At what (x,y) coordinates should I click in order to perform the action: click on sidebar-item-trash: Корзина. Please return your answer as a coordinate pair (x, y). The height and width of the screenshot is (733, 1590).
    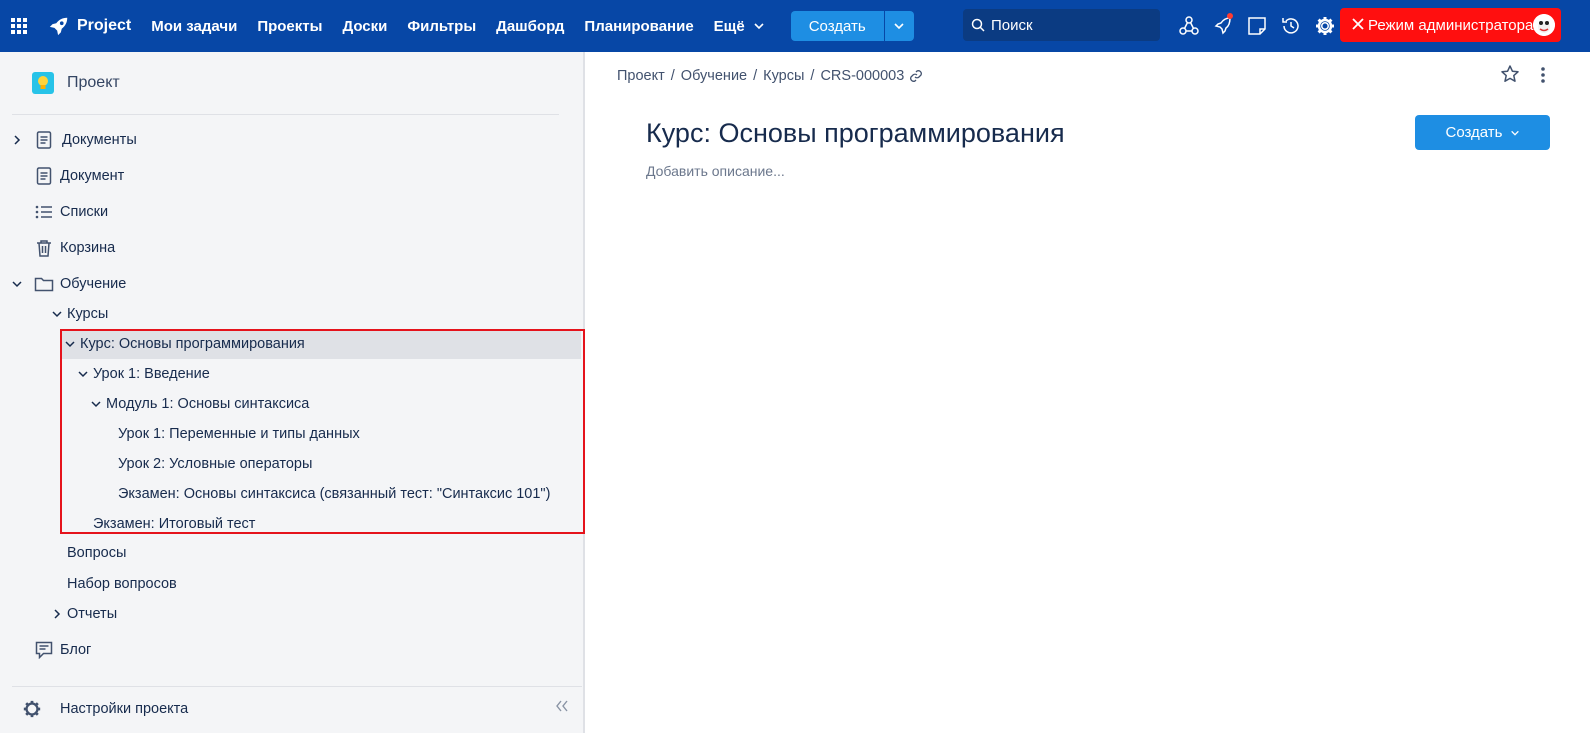
    Looking at the image, I should click on (74, 248).